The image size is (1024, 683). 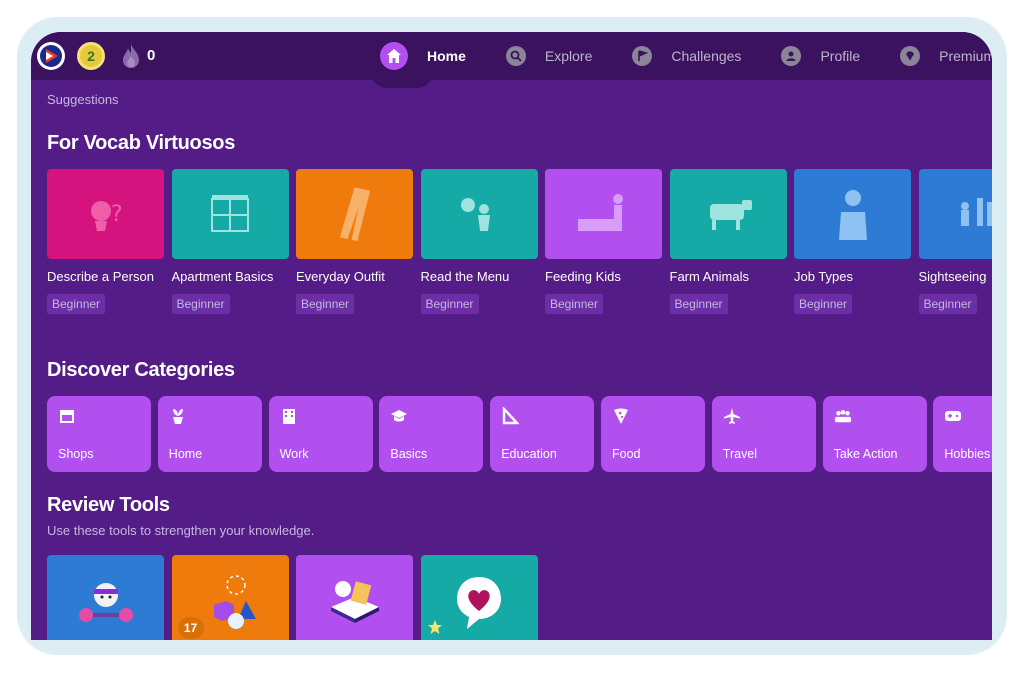 What do you see at coordinates (399, 416) in the screenshot?
I see `graduation-cap-icon` at bounding box center [399, 416].